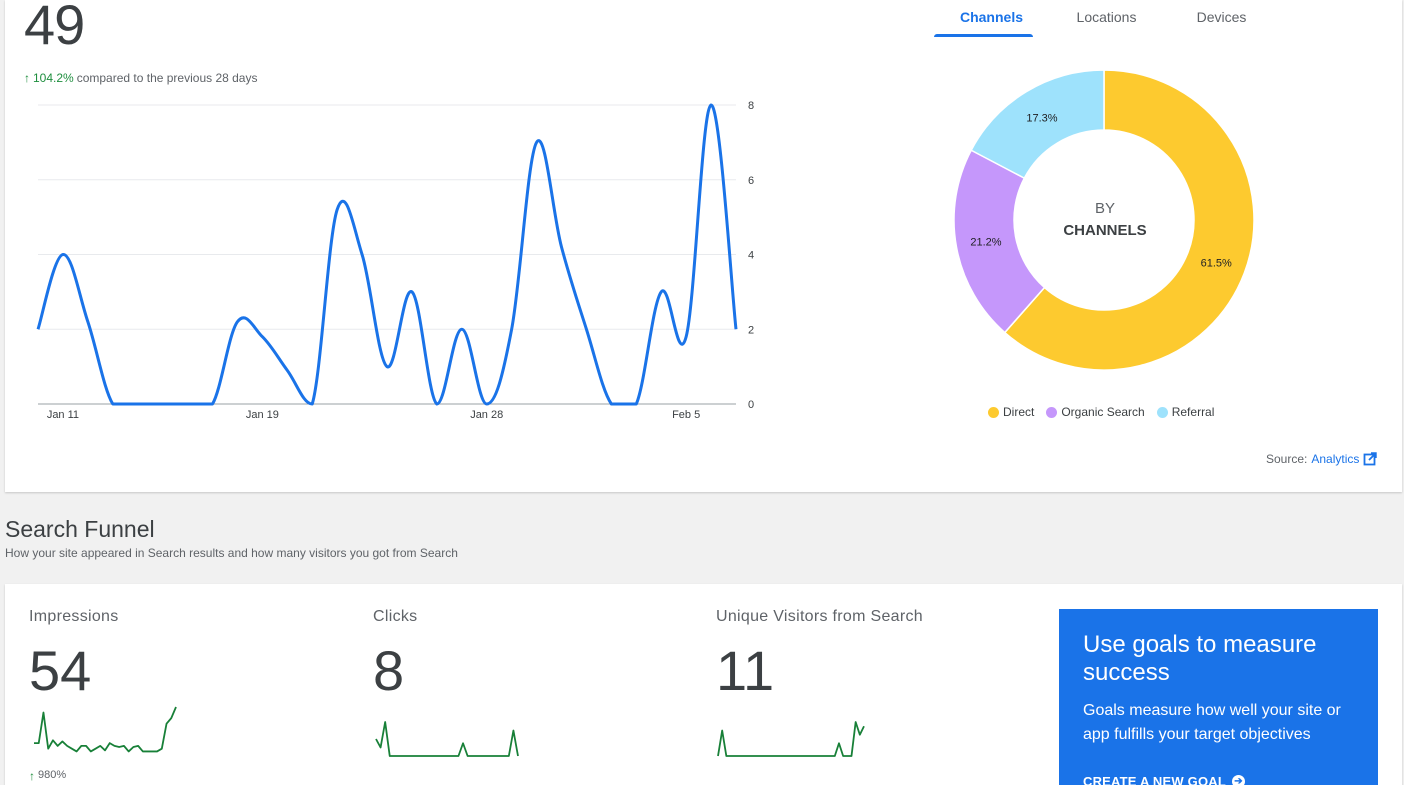 The width and height of the screenshot is (1404, 785). What do you see at coordinates (1104, 208) in the screenshot?
I see `donut-center-line1: BY` at bounding box center [1104, 208].